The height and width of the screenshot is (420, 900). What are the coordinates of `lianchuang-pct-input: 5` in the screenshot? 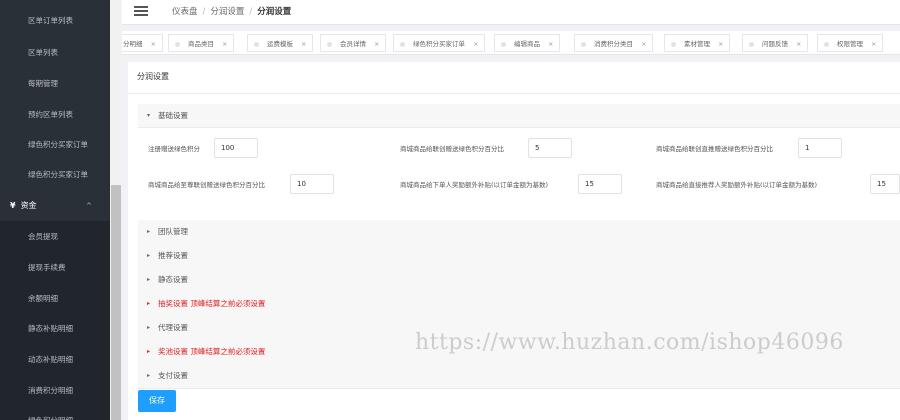 It's located at (550, 148).